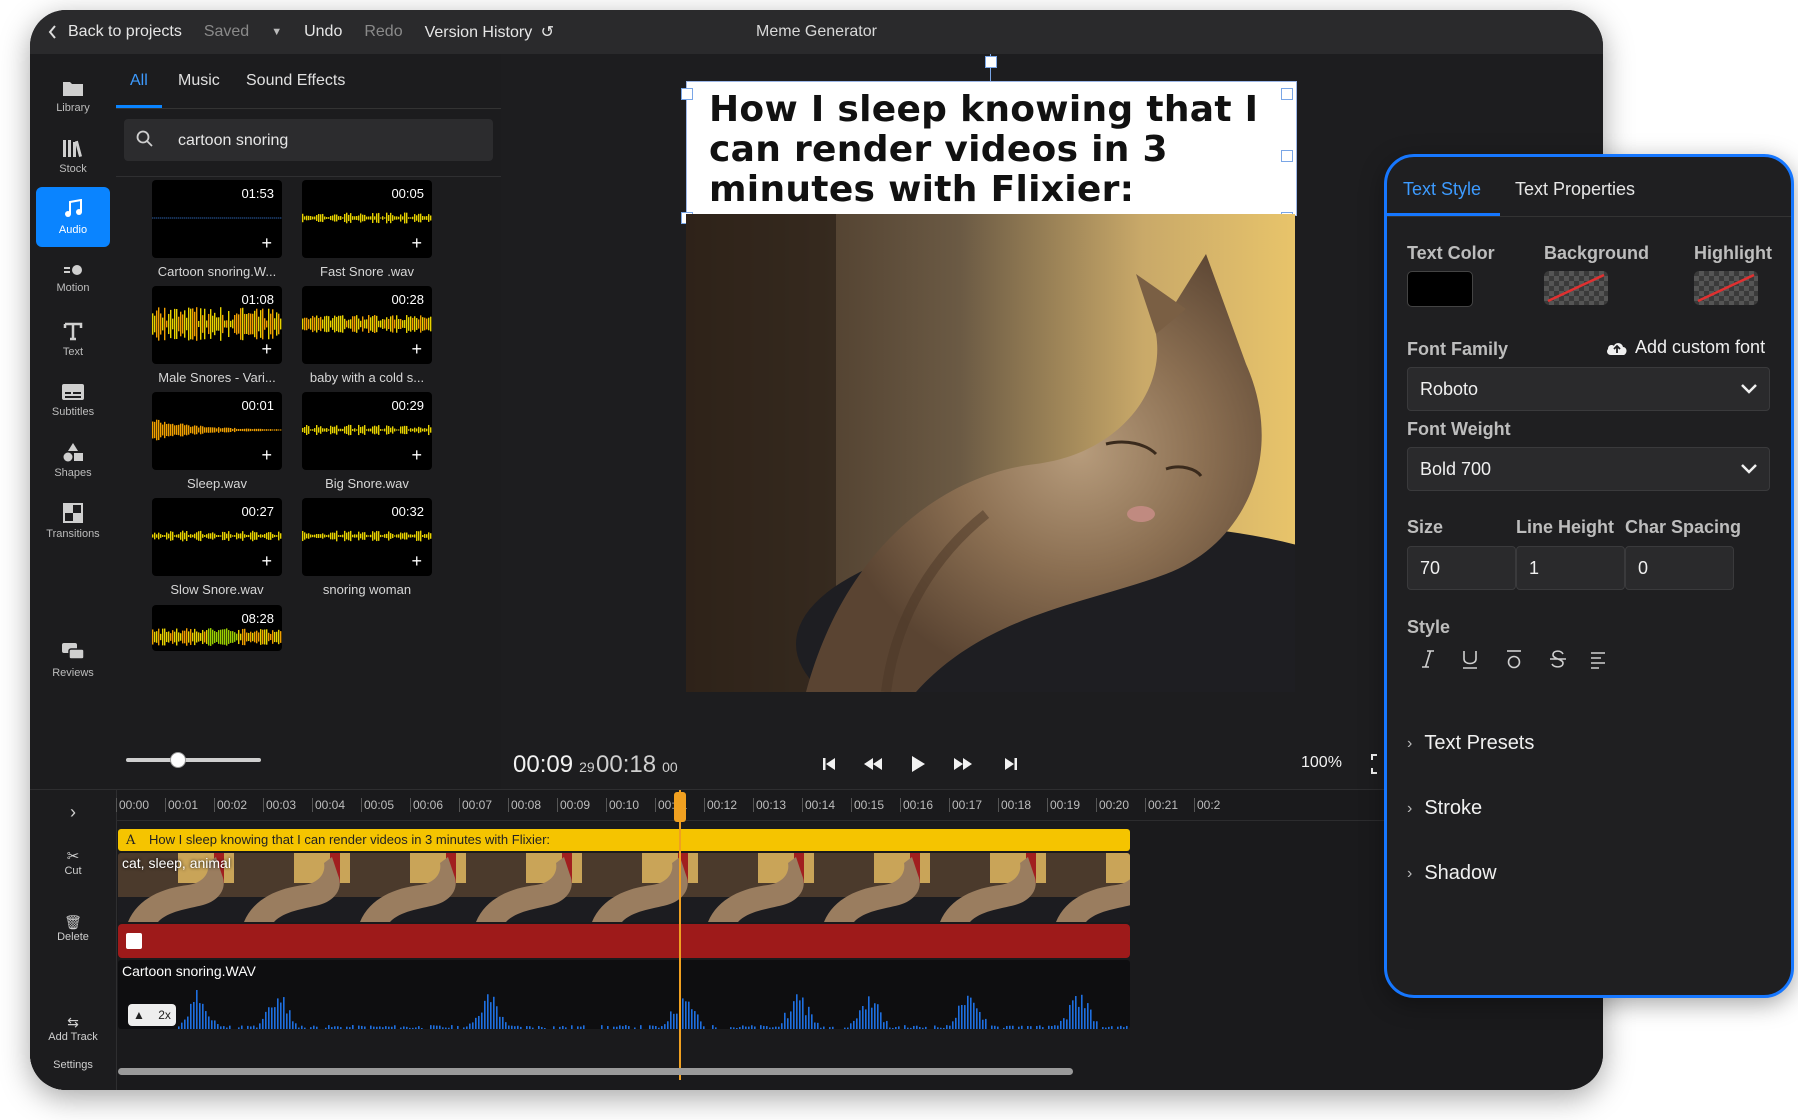 This screenshot has height=1120, width=1798. Describe the element at coordinates (1452, 873) in the screenshot. I see `shadow-section: › Shadow` at that location.